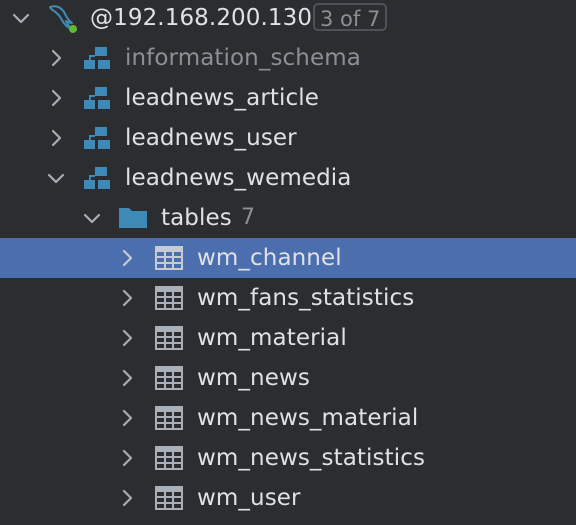  What do you see at coordinates (306, 298) in the screenshot?
I see `table-label: wm_fans_statistics` at bounding box center [306, 298].